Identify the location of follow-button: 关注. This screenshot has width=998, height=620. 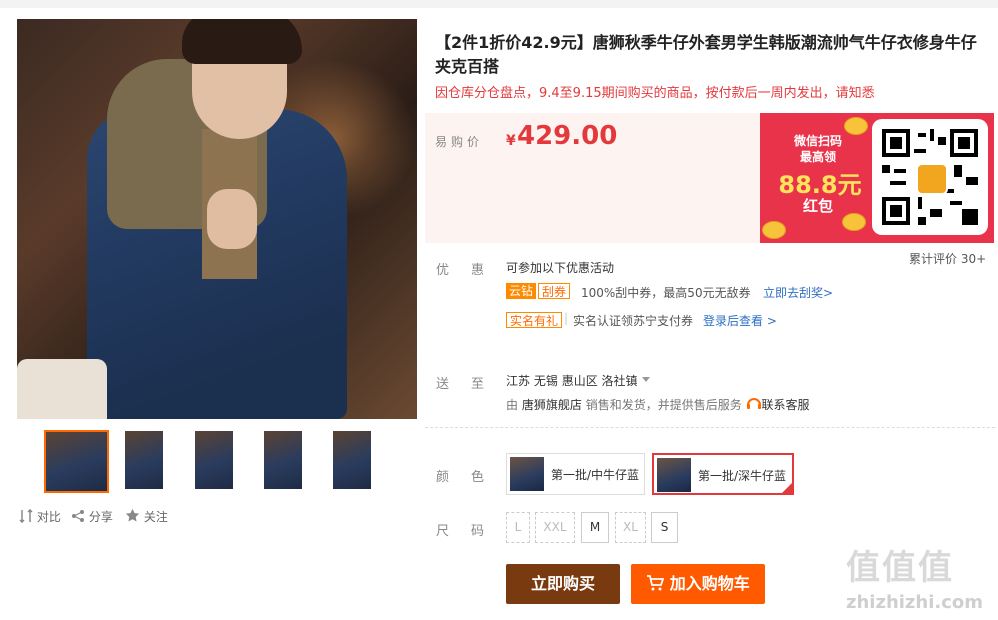
(146, 516).